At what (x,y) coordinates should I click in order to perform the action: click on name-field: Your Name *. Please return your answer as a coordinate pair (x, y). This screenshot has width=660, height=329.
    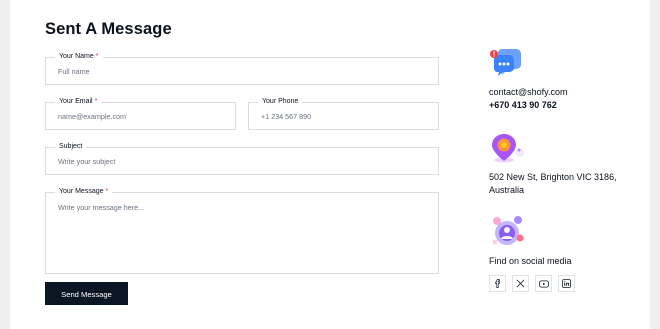
    Looking at the image, I should click on (242, 67).